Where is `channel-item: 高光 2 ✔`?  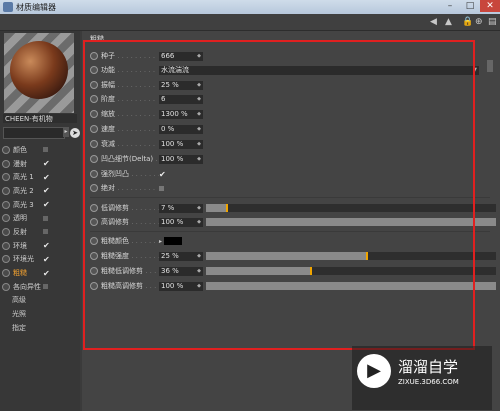 channel-item: 高光 2 ✔ is located at coordinates (41, 191).